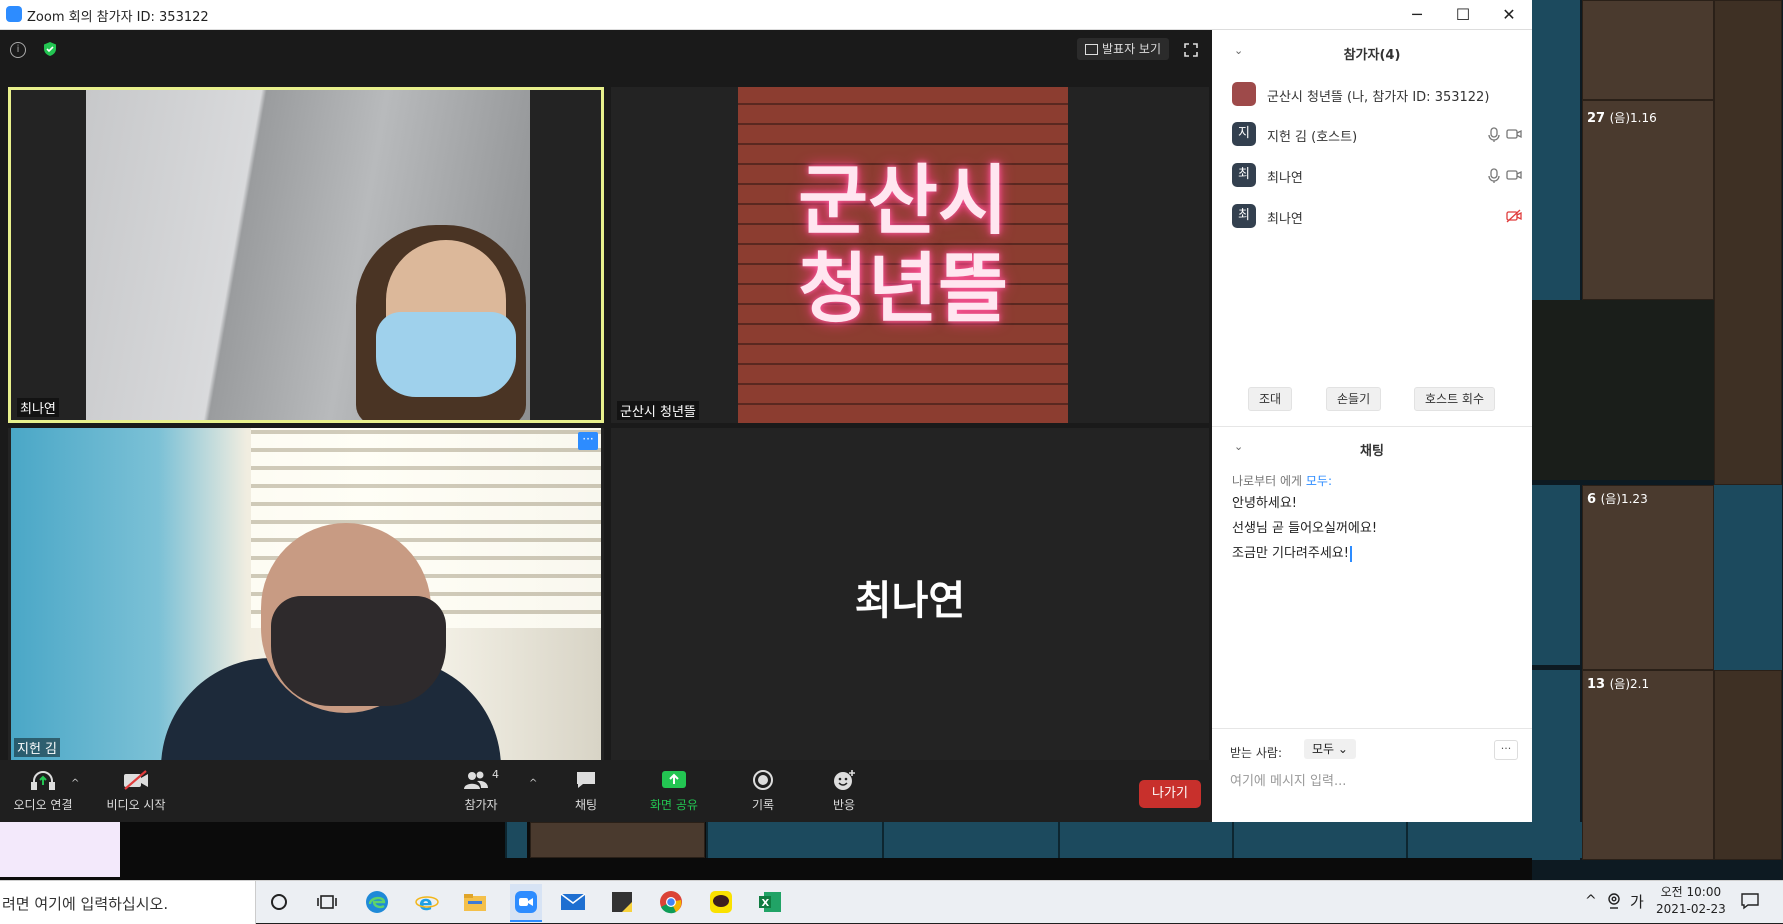  I want to click on svg-text: e, so click(426, 902).